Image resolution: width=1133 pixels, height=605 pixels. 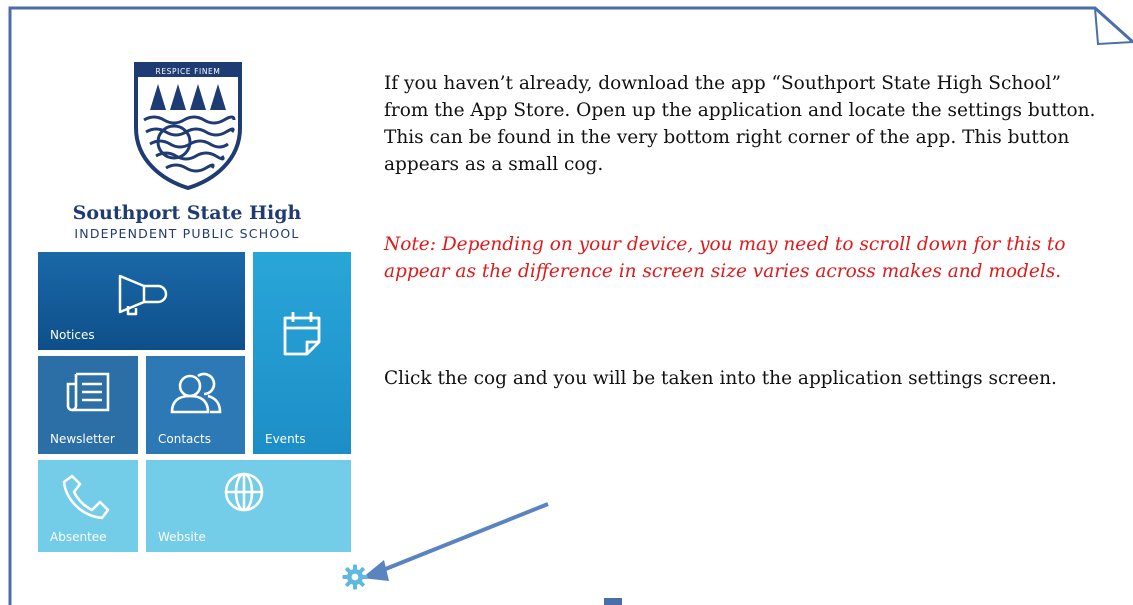 I want to click on tile-contacts: Contacts, so click(x=195, y=405).